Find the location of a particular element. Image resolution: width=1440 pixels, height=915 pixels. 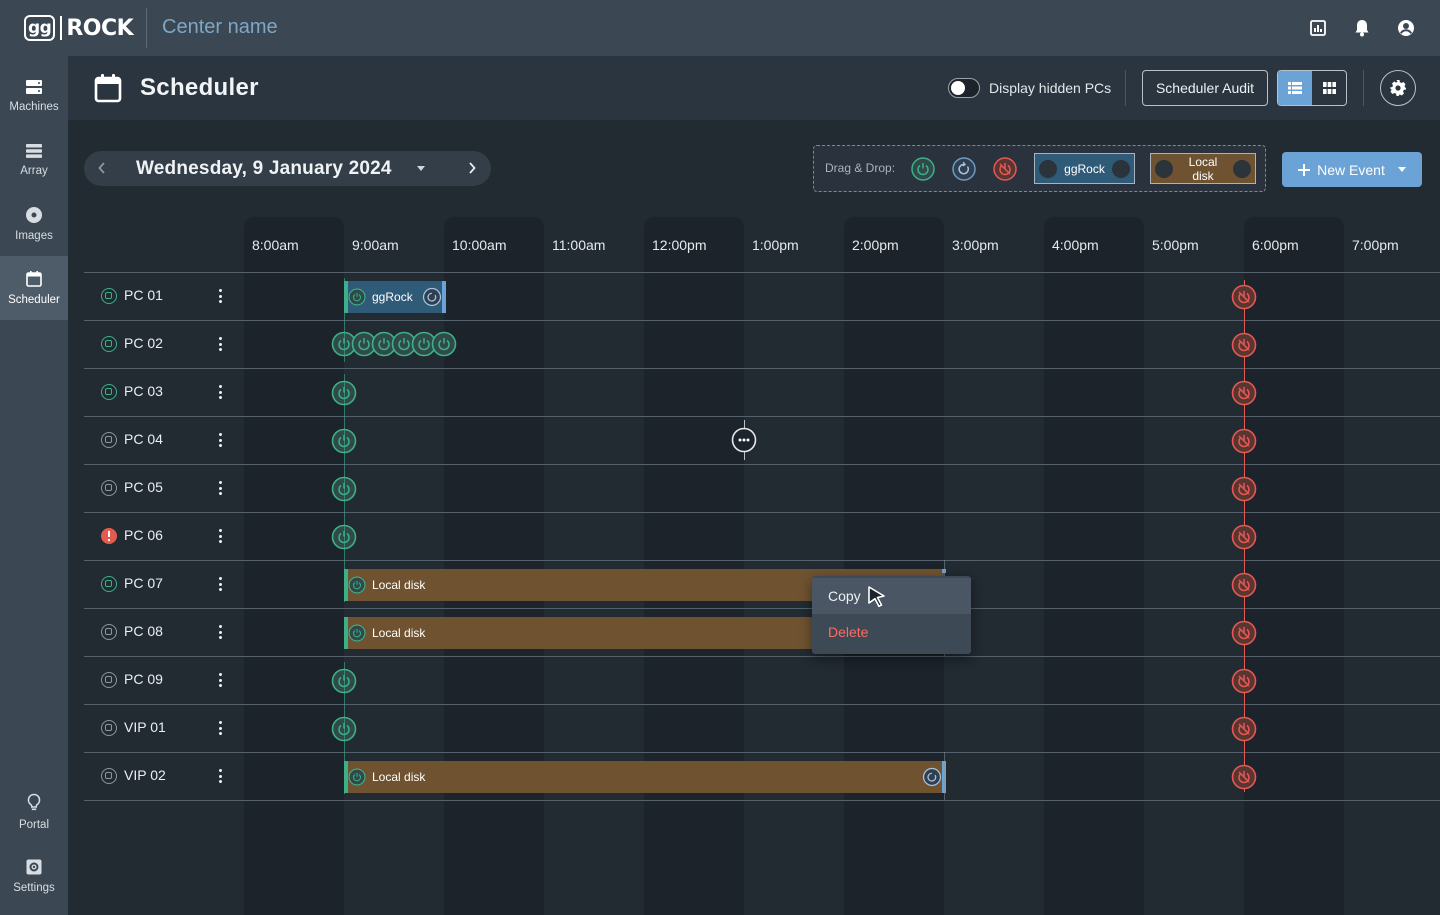

machine-name: PC 02 is located at coordinates (143, 343).